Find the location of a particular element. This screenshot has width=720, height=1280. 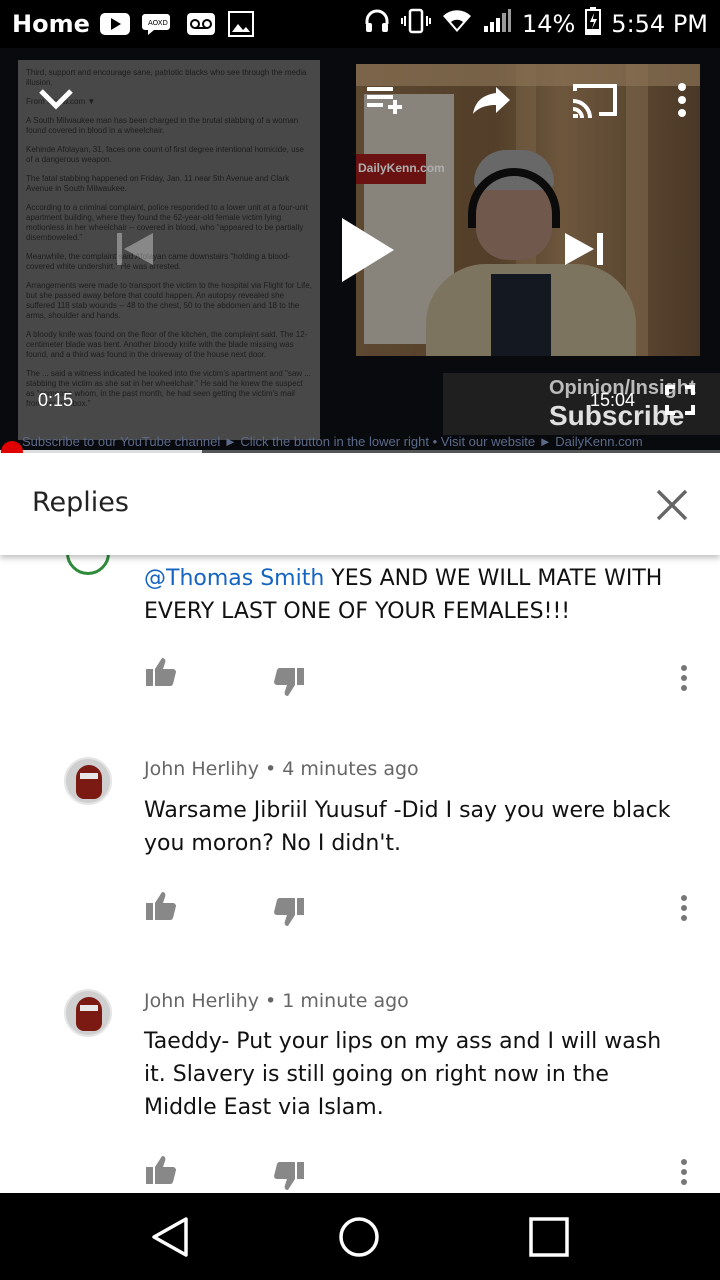

play-icon is located at coordinates (367, 250).